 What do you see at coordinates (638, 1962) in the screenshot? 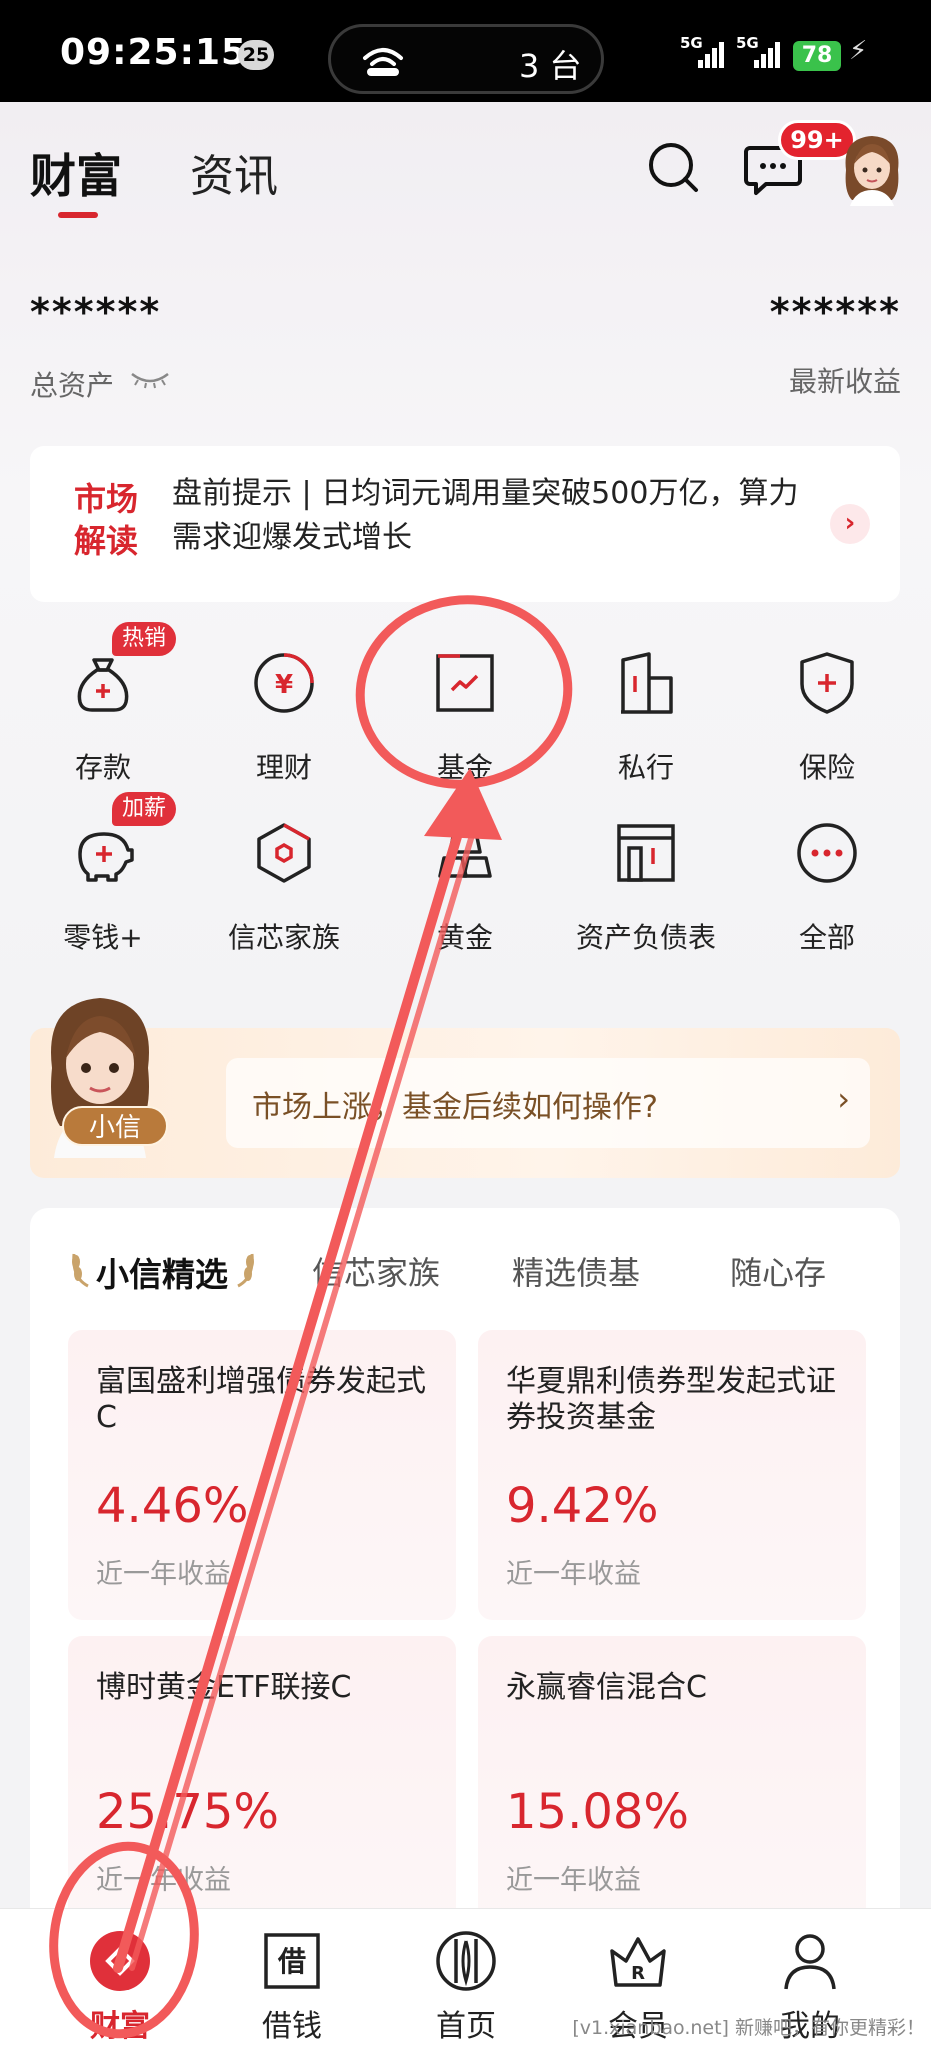
I see `crown-member-icon: R` at bounding box center [638, 1962].